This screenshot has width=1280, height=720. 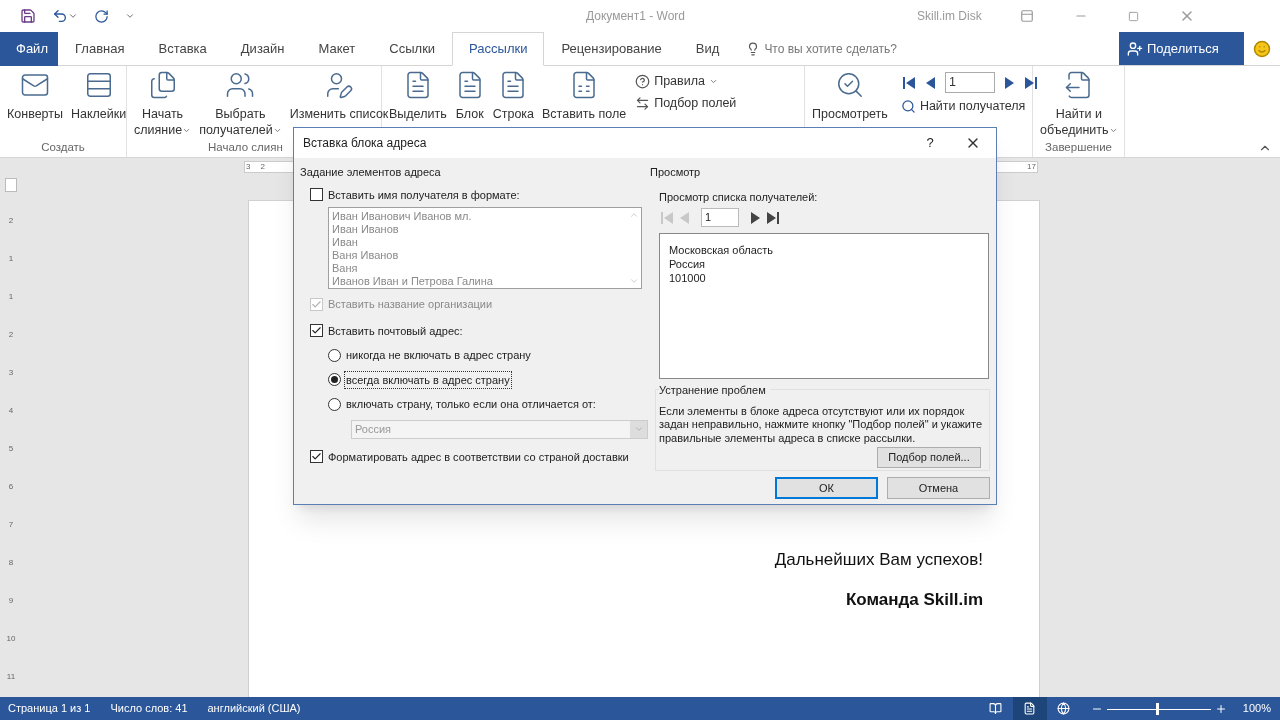 I want to click on customize-icon, so click(x=130, y=16).